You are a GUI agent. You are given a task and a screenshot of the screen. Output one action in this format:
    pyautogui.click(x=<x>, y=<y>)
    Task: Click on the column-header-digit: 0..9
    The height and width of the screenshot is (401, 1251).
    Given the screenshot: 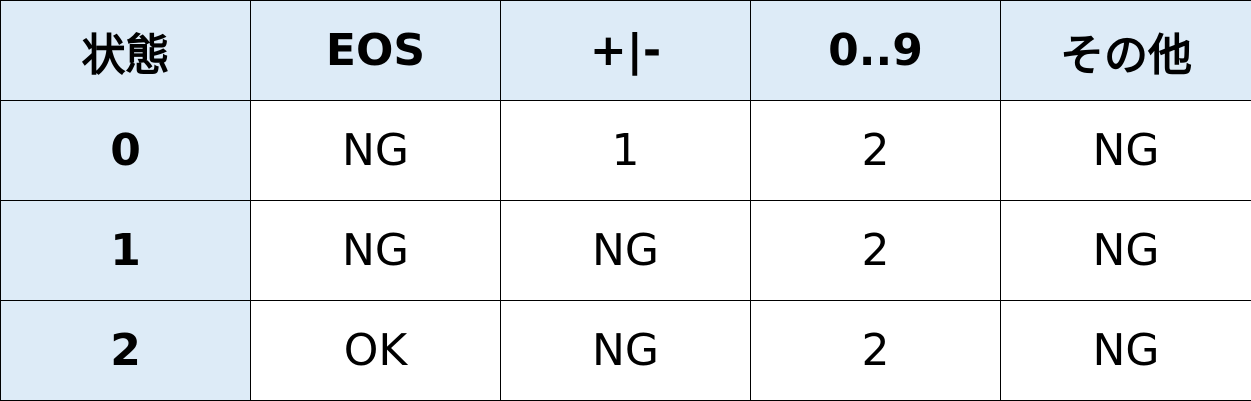 What is the action you would take?
    pyautogui.click(x=875, y=50)
    